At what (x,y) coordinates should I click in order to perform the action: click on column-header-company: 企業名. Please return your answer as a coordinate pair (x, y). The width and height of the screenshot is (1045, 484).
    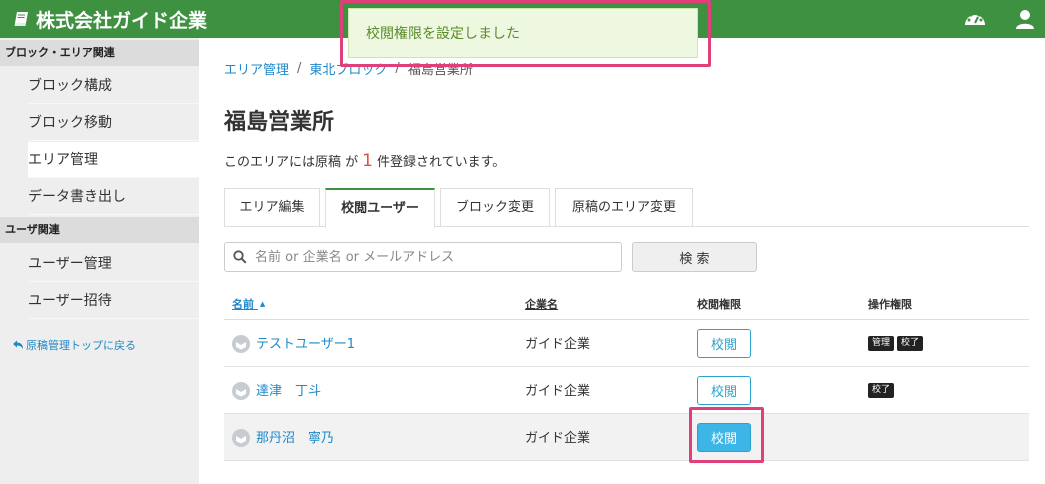
    Looking at the image, I should click on (541, 304).